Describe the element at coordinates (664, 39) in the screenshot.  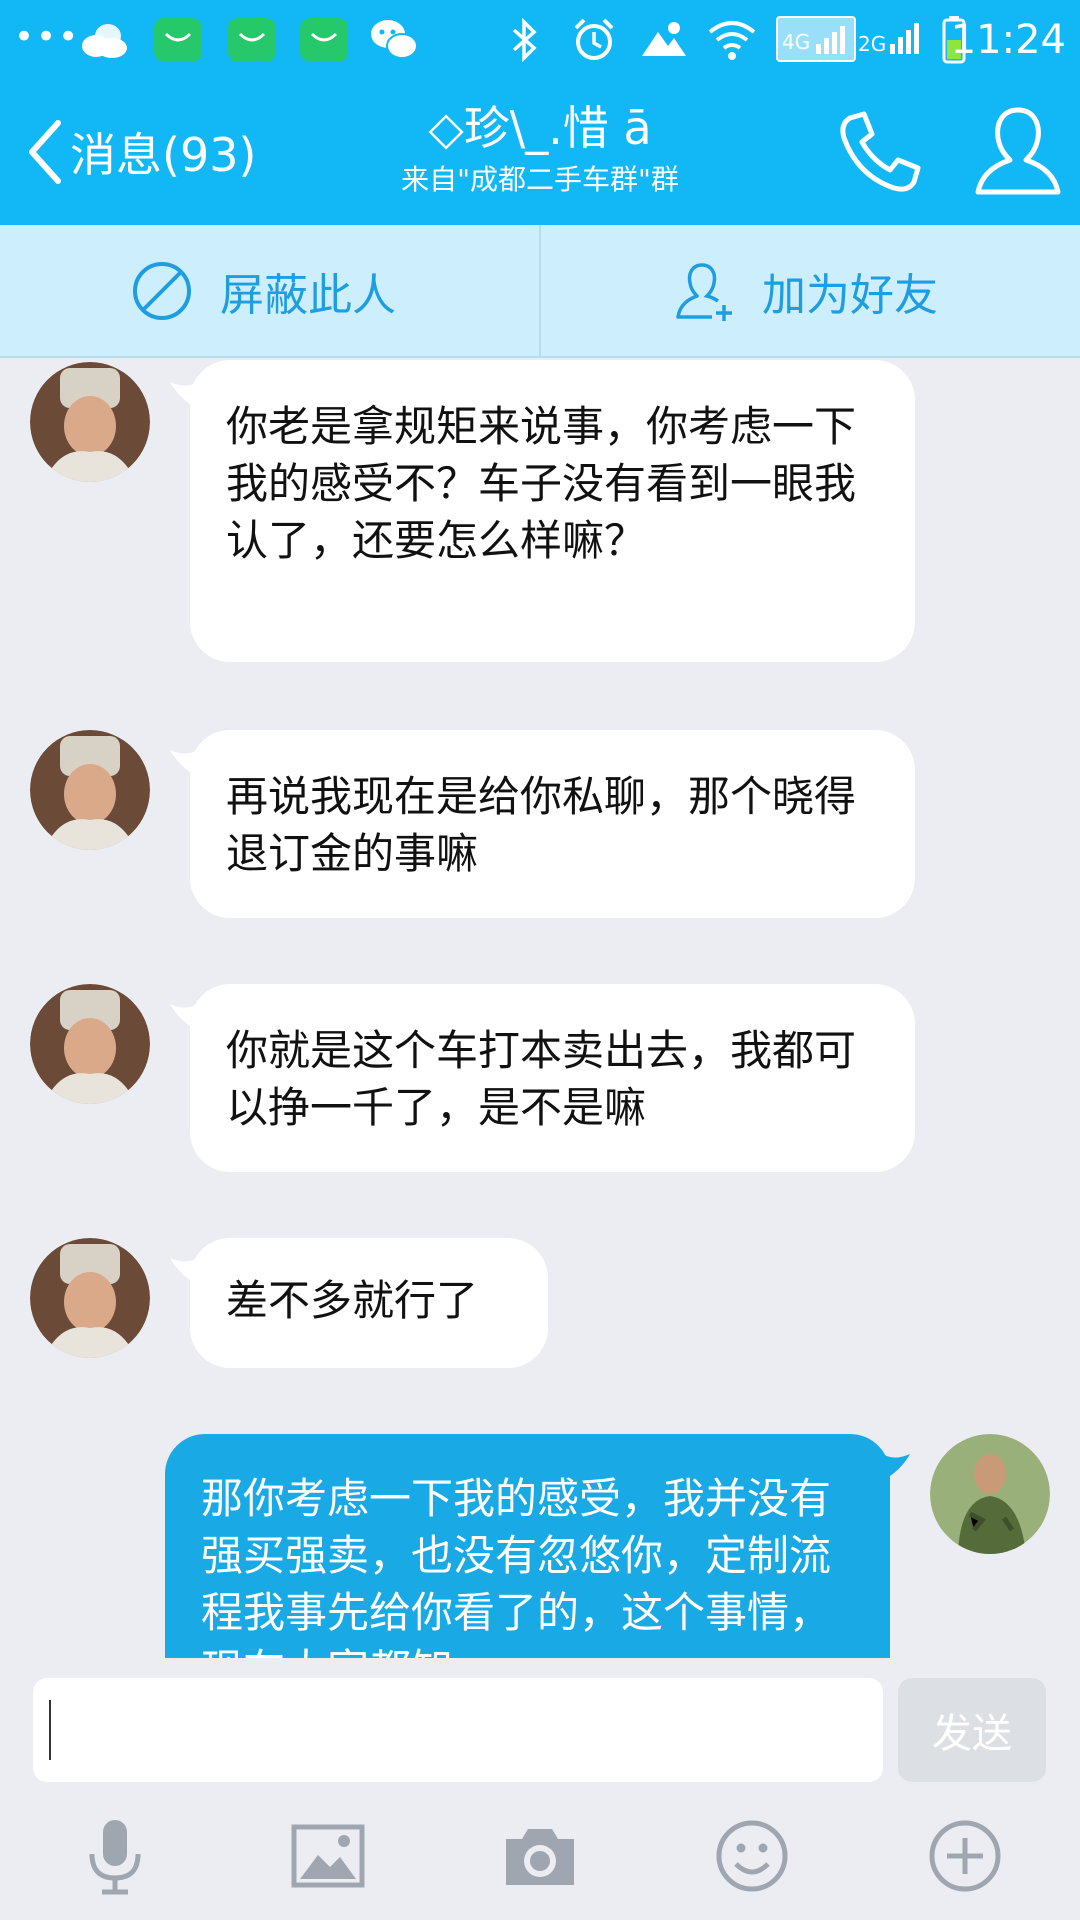
I see `scenery-icon` at that location.